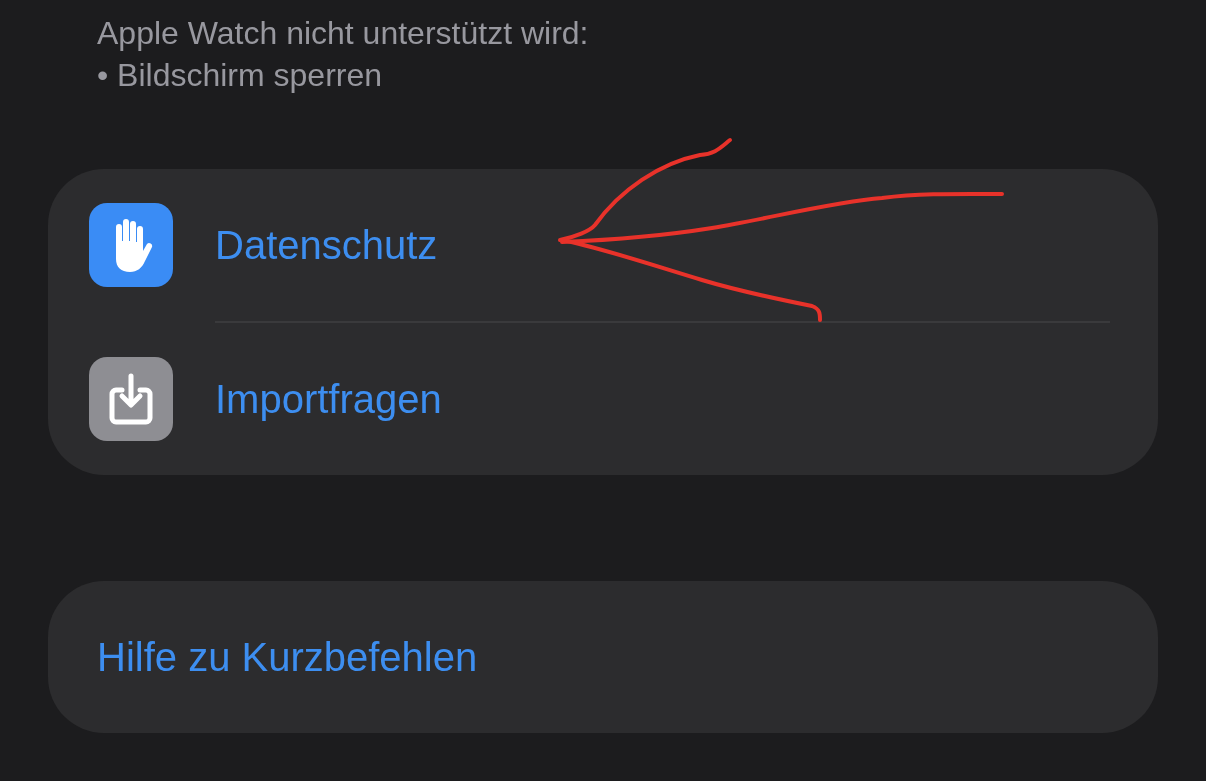  Describe the element at coordinates (131, 399) in the screenshot. I see `download-icon` at that location.